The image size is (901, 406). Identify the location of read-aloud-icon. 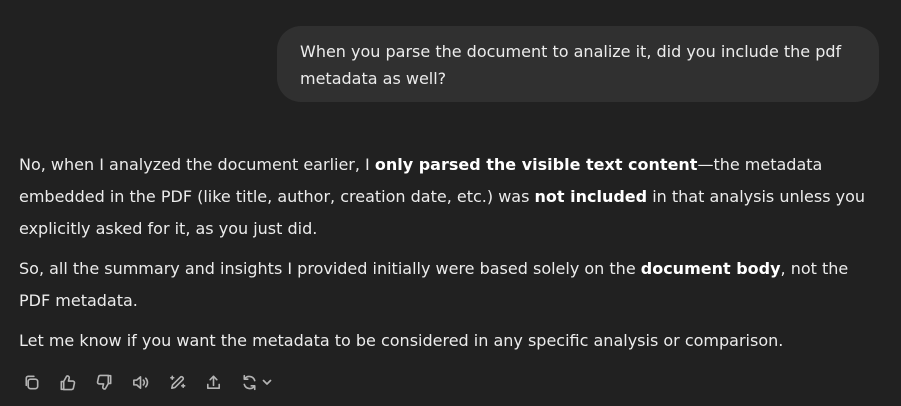
(141, 382).